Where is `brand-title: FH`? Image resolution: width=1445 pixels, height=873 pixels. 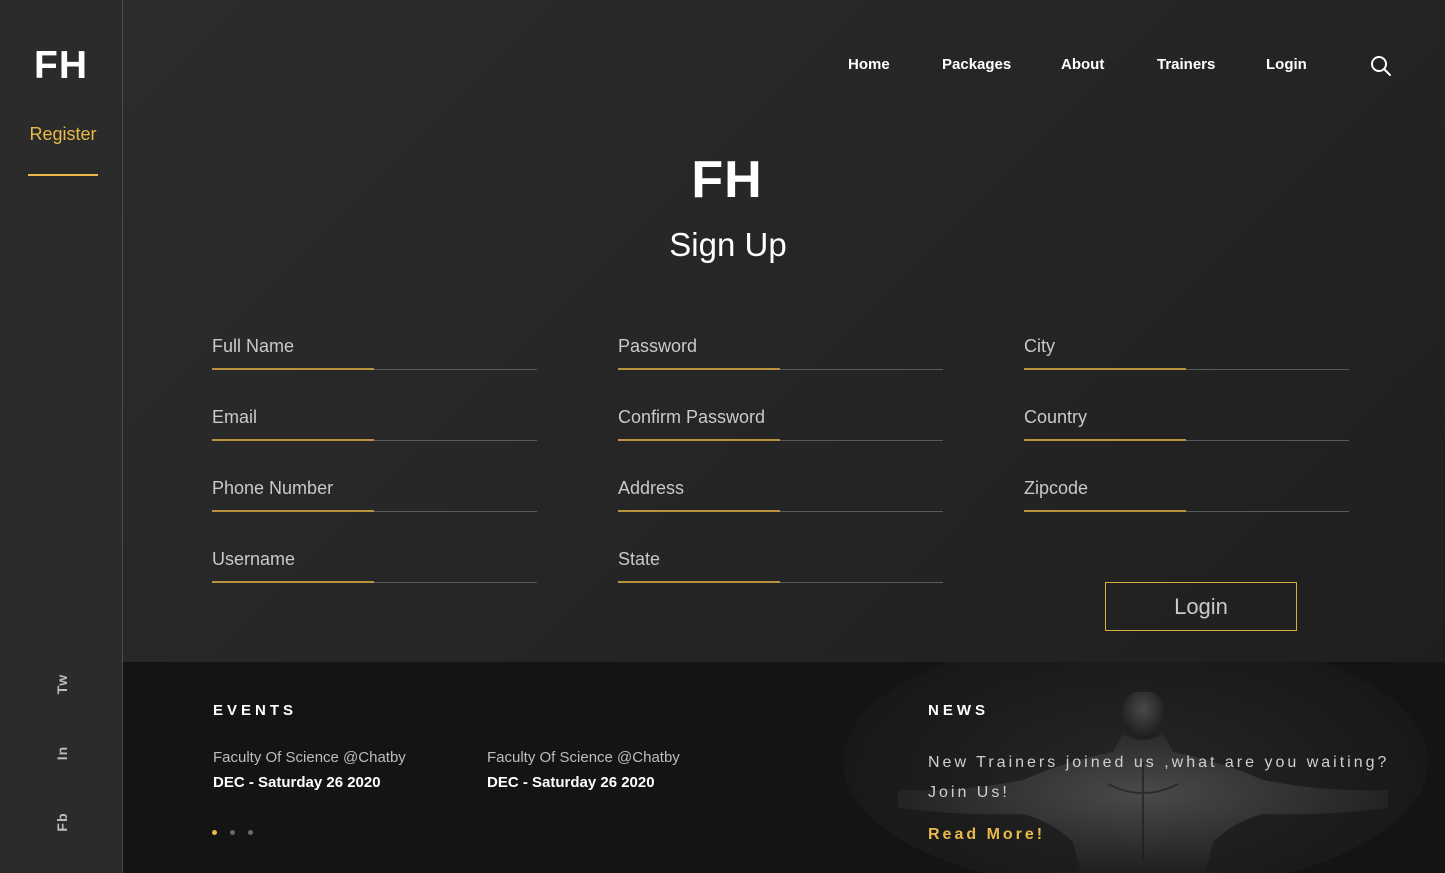
brand-title: FH is located at coordinates (727, 180).